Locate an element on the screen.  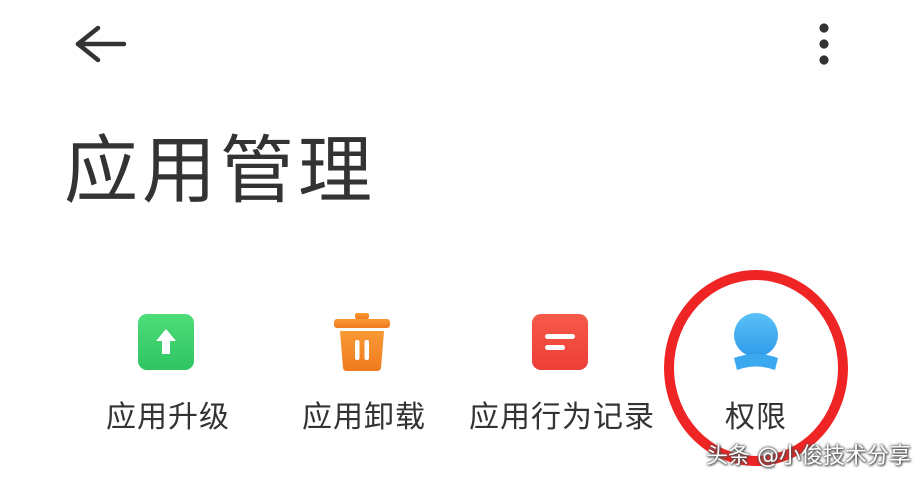
permission-user-icon is located at coordinates (756, 342).